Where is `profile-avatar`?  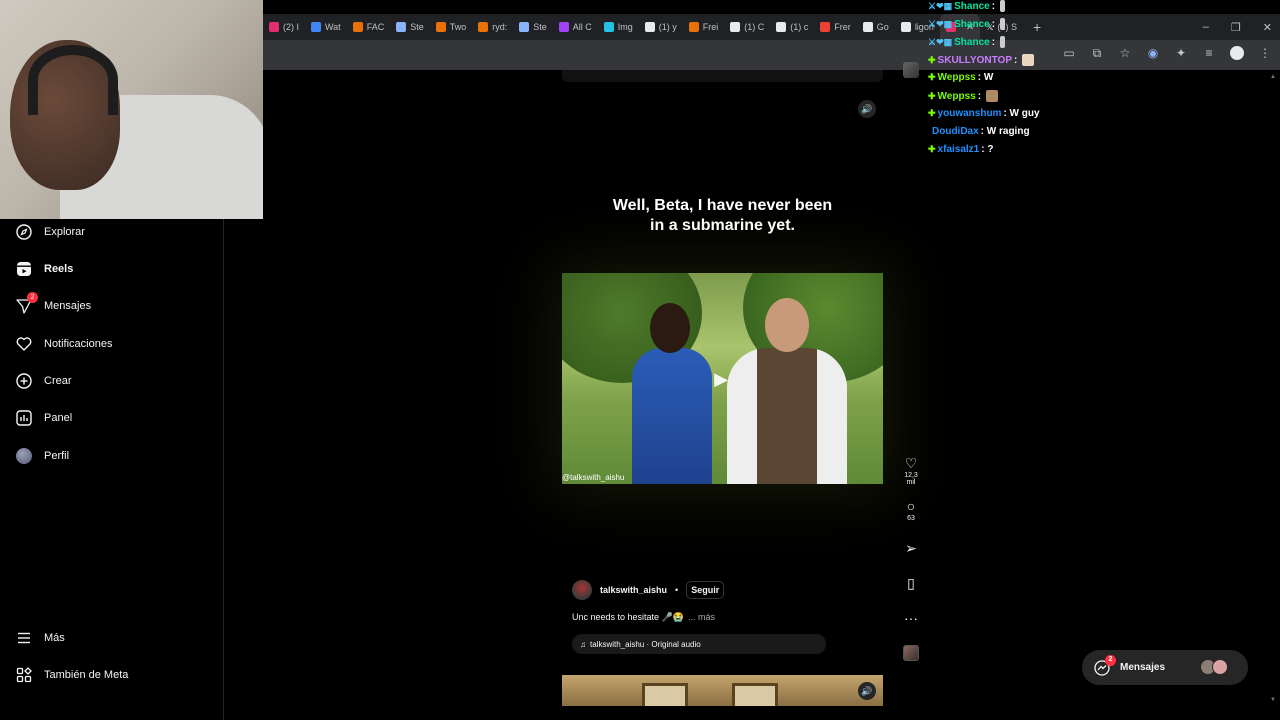
profile-avatar is located at coordinates (1237, 53).